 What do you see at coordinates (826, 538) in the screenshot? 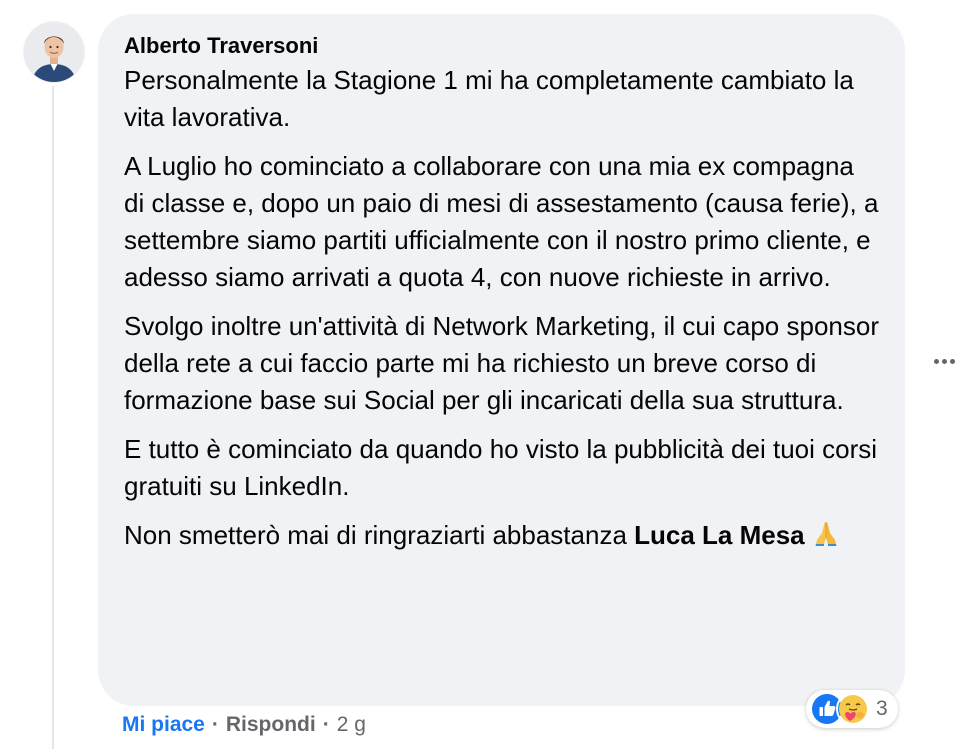
I see `folded-hands-icon` at bounding box center [826, 538].